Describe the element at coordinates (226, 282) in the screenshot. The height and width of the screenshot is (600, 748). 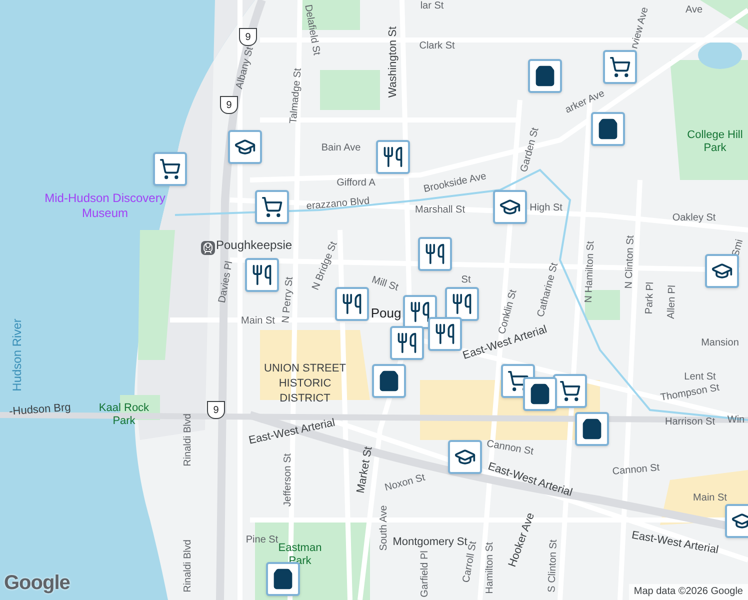
I see `street-label: Davies Pl` at that location.